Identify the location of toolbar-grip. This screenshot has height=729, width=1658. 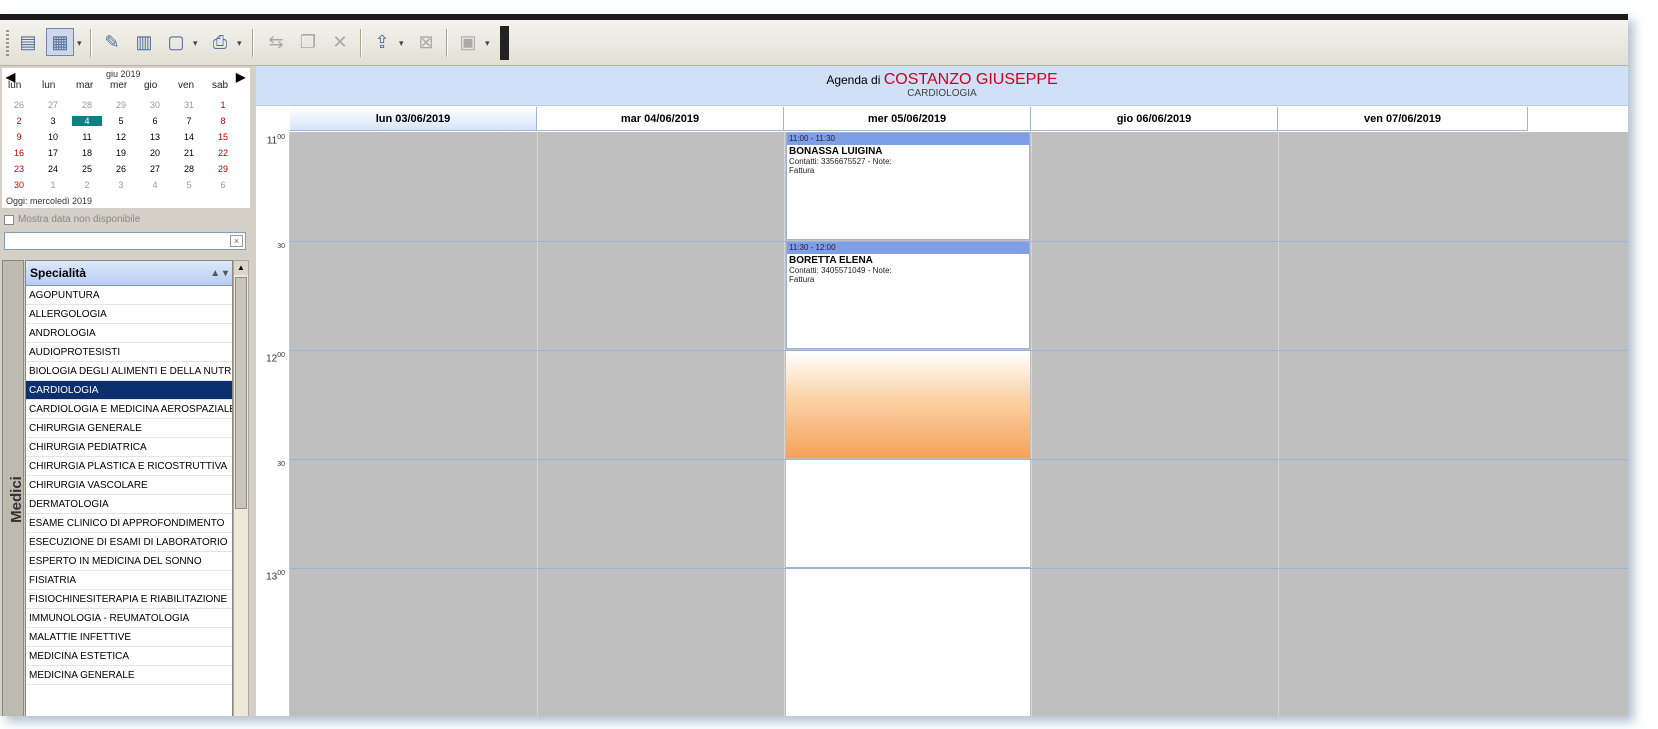
(7, 43).